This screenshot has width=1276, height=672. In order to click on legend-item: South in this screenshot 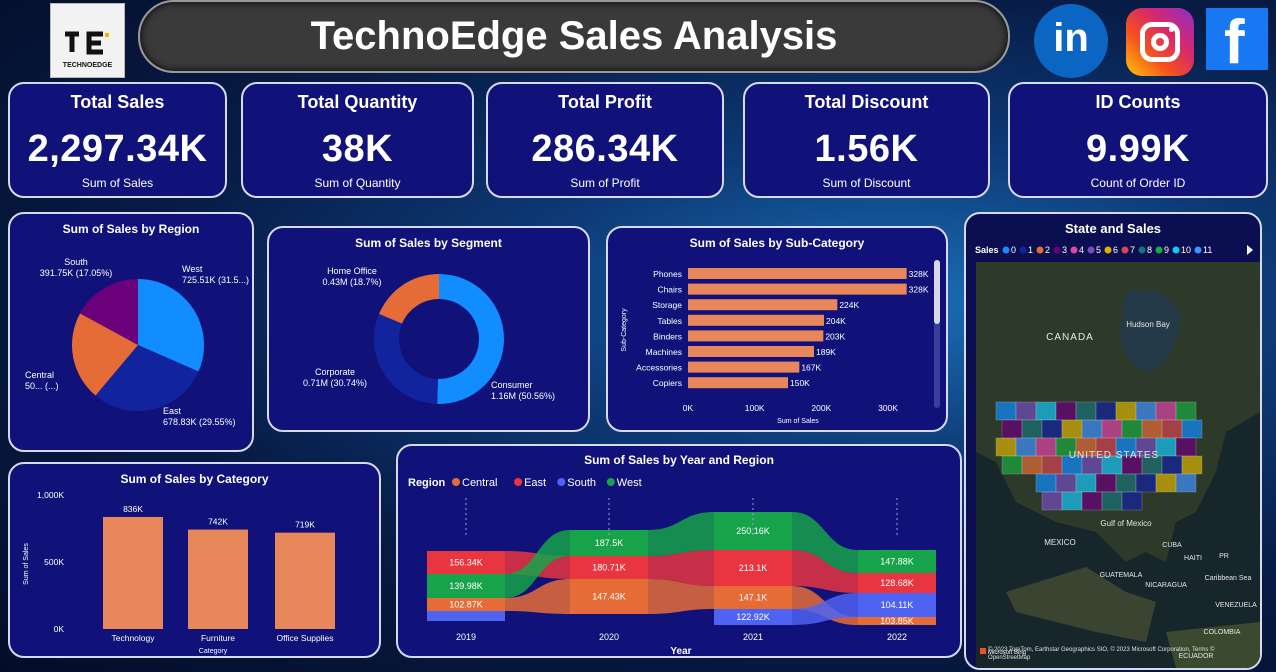, I will do `click(581, 483)`.